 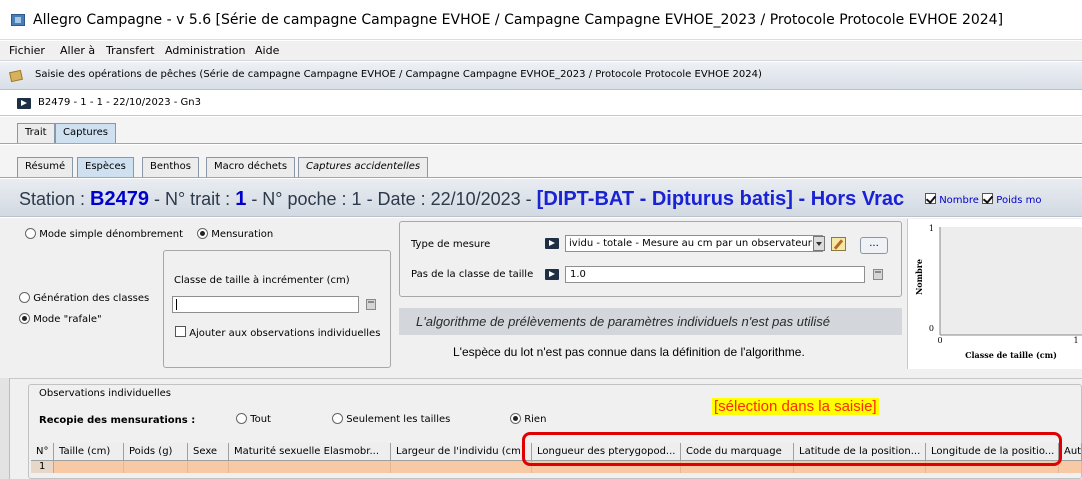 What do you see at coordinates (451, 244) in the screenshot?
I see `type-mesure-label: Type de mesure` at bounding box center [451, 244].